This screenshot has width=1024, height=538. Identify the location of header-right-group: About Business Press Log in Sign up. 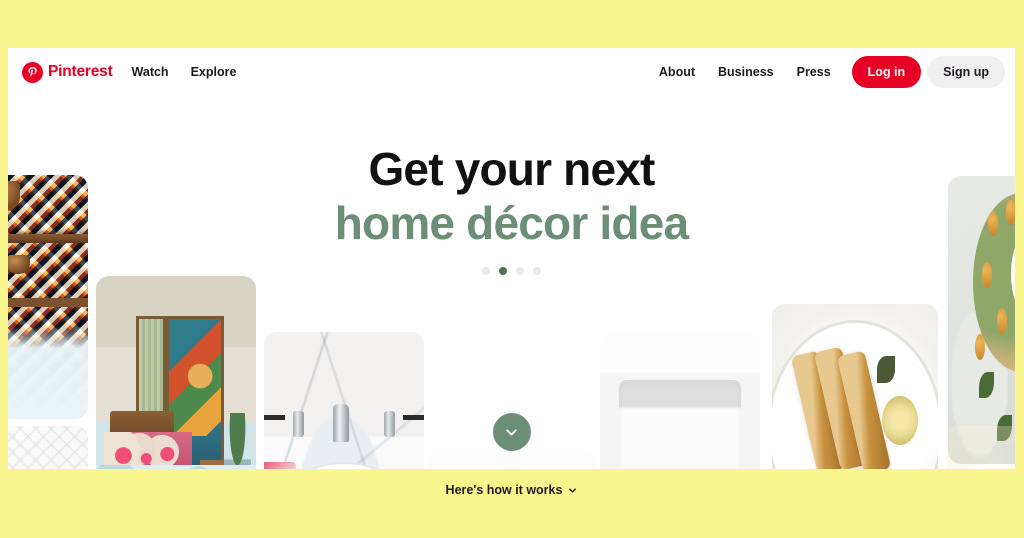
(831, 72).